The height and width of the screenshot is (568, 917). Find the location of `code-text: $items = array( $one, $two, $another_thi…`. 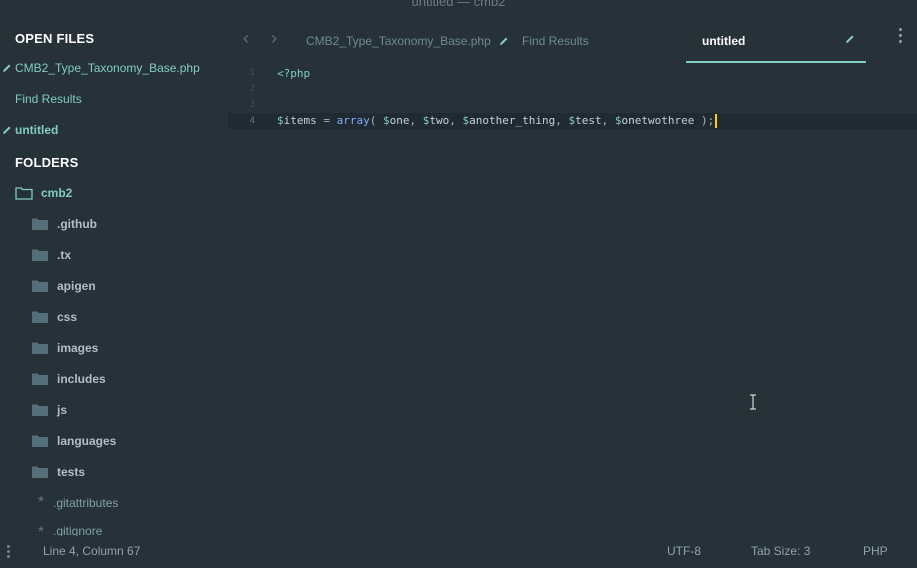

code-text: $items = array( $one, $two, $another_thi… is located at coordinates (497, 121).